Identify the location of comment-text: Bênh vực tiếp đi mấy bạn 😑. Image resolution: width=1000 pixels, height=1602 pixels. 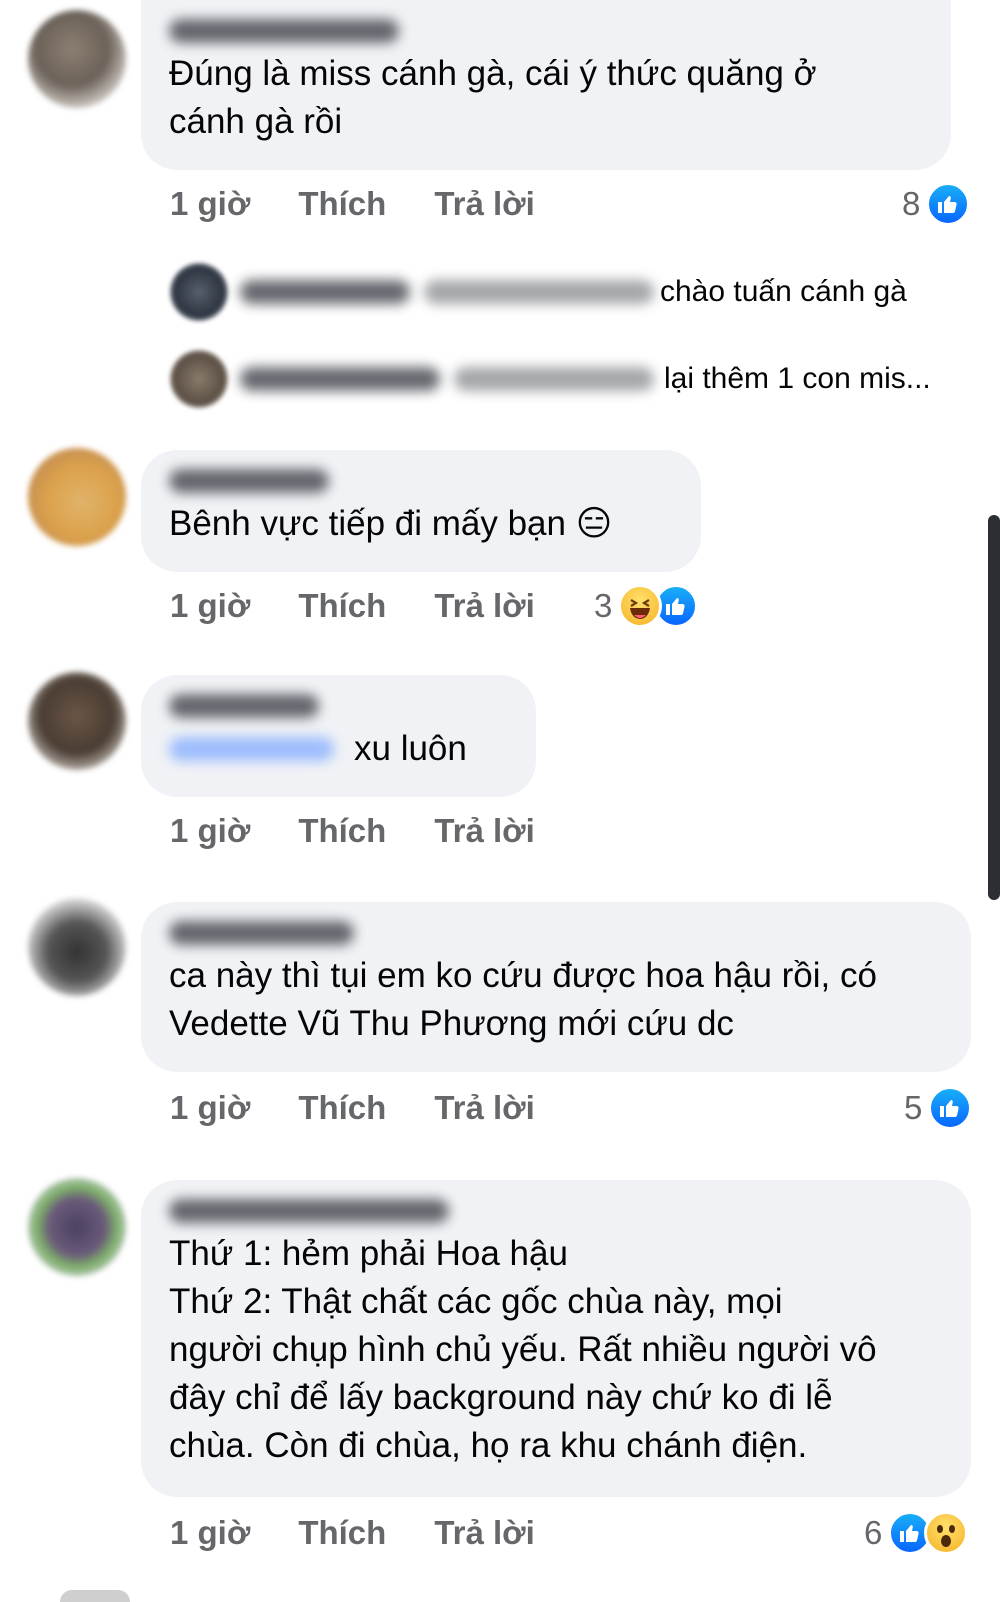
(391, 523).